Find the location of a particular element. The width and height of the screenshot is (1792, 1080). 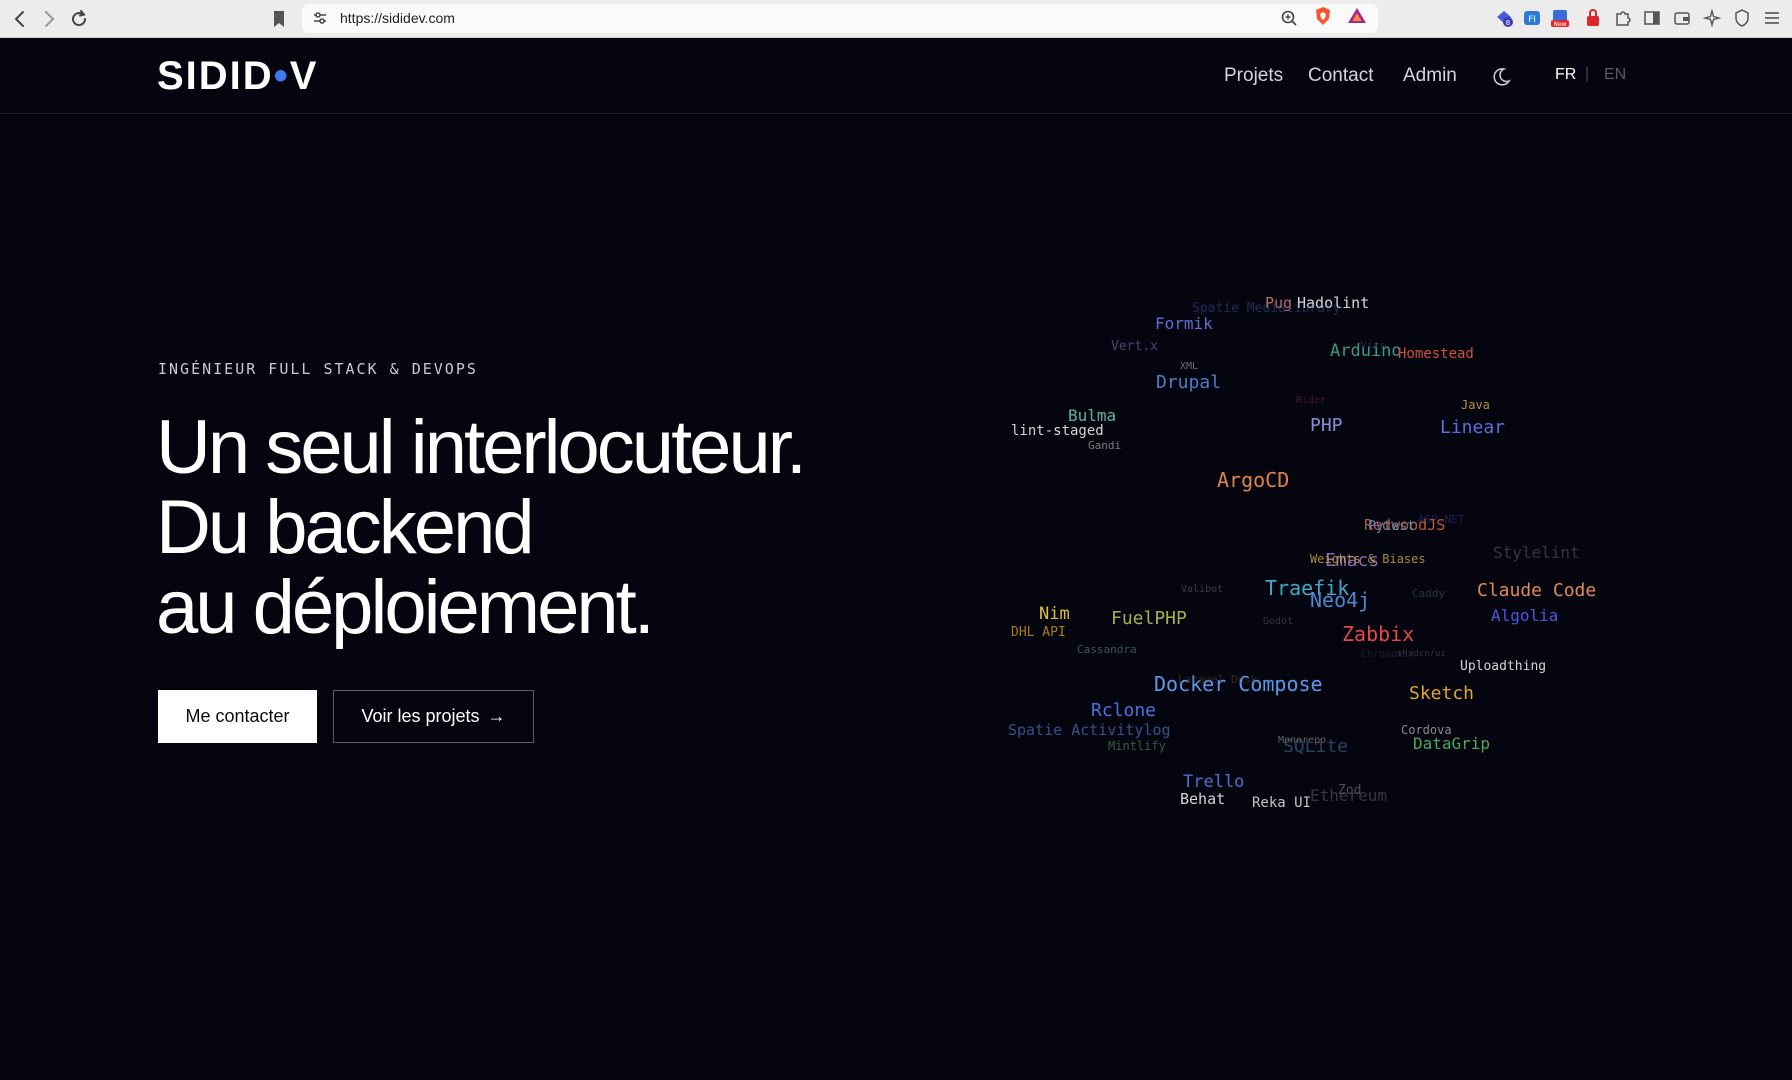

tech-tag: DataGrip is located at coordinates (1452, 743).